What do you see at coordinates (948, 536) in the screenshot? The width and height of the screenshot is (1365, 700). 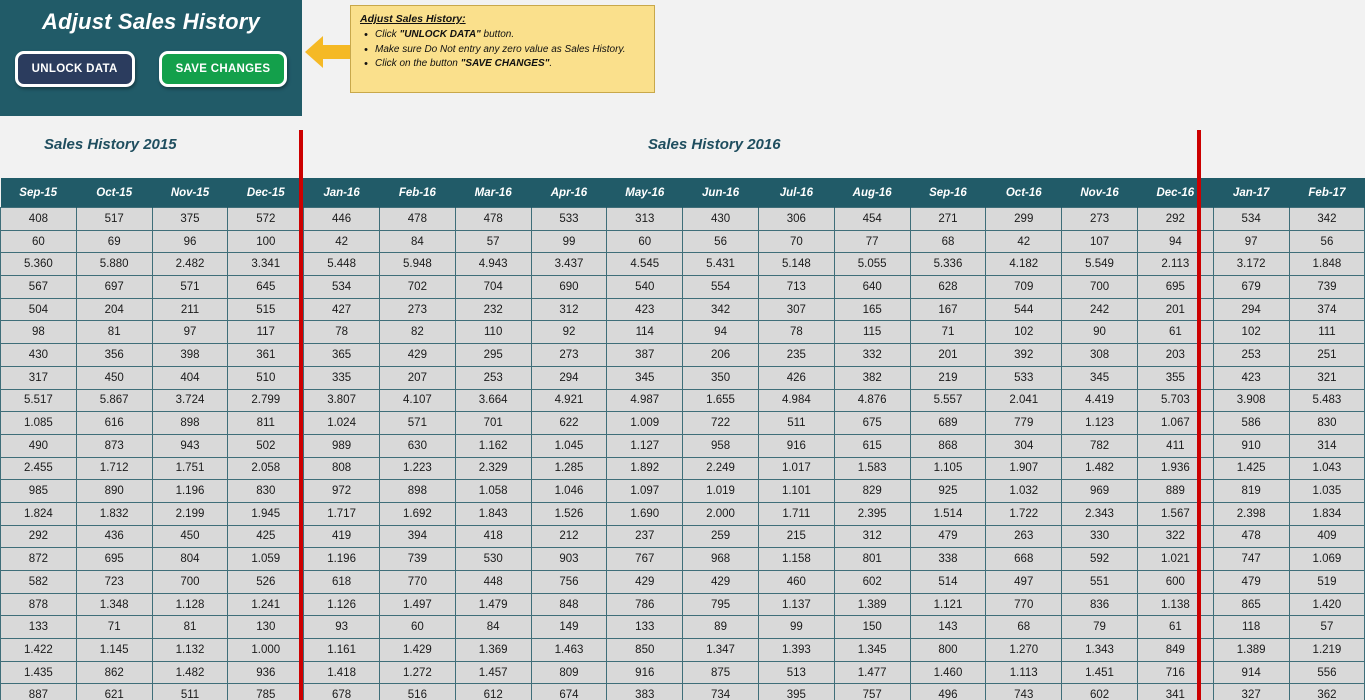 I see `sales-cell: 479` at bounding box center [948, 536].